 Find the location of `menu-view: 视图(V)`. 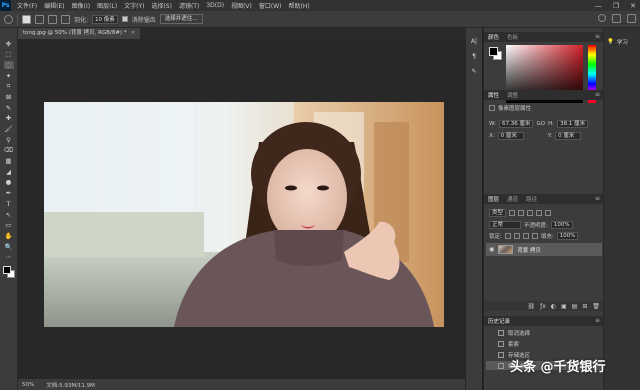

menu-view: 视图(V) is located at coordinates (241, 5).